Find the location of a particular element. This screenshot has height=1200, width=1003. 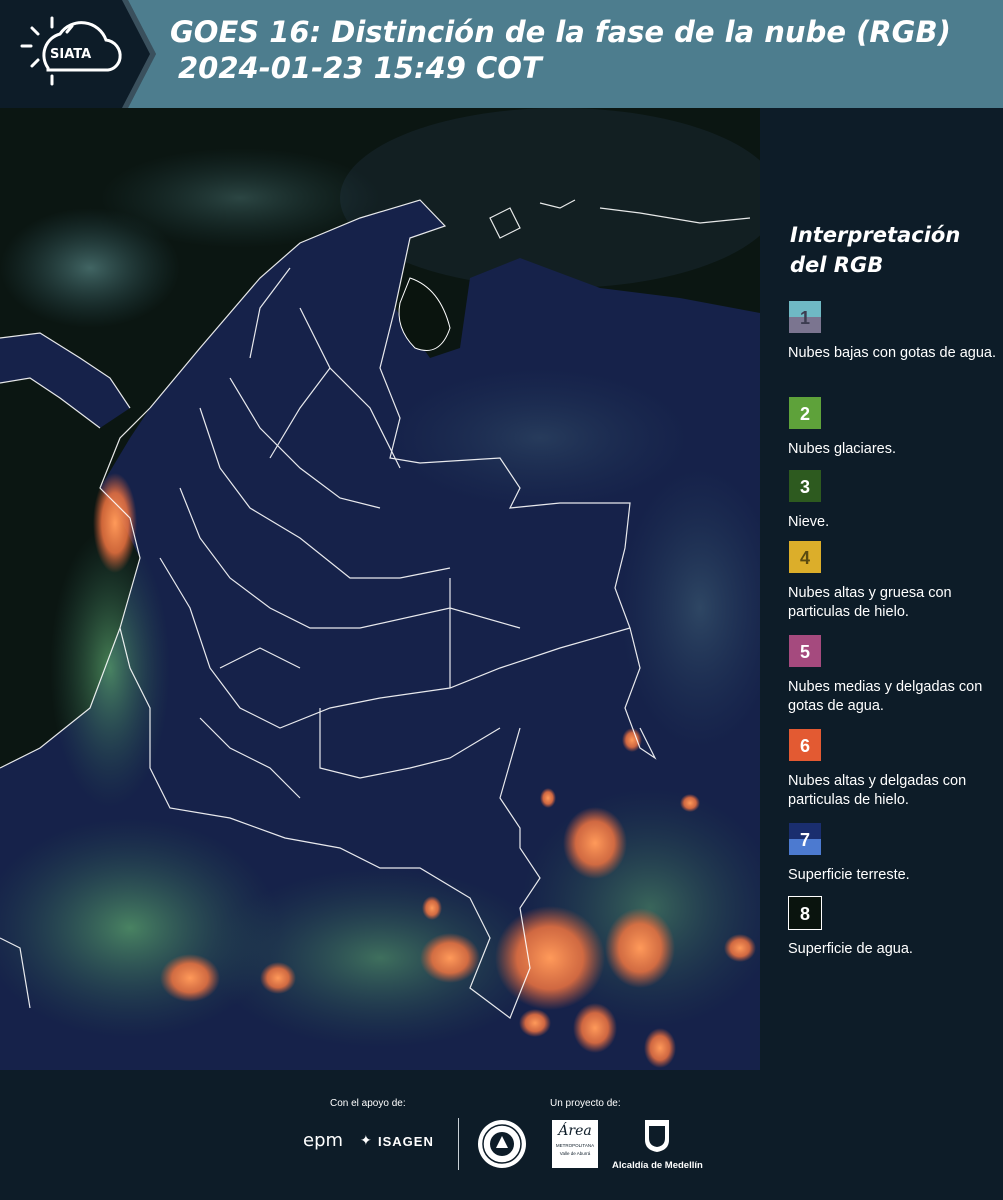

area-metropolitana-logo: Área METROPOLITANA Valle de Aburrá is located at coordinates (575, 1144).